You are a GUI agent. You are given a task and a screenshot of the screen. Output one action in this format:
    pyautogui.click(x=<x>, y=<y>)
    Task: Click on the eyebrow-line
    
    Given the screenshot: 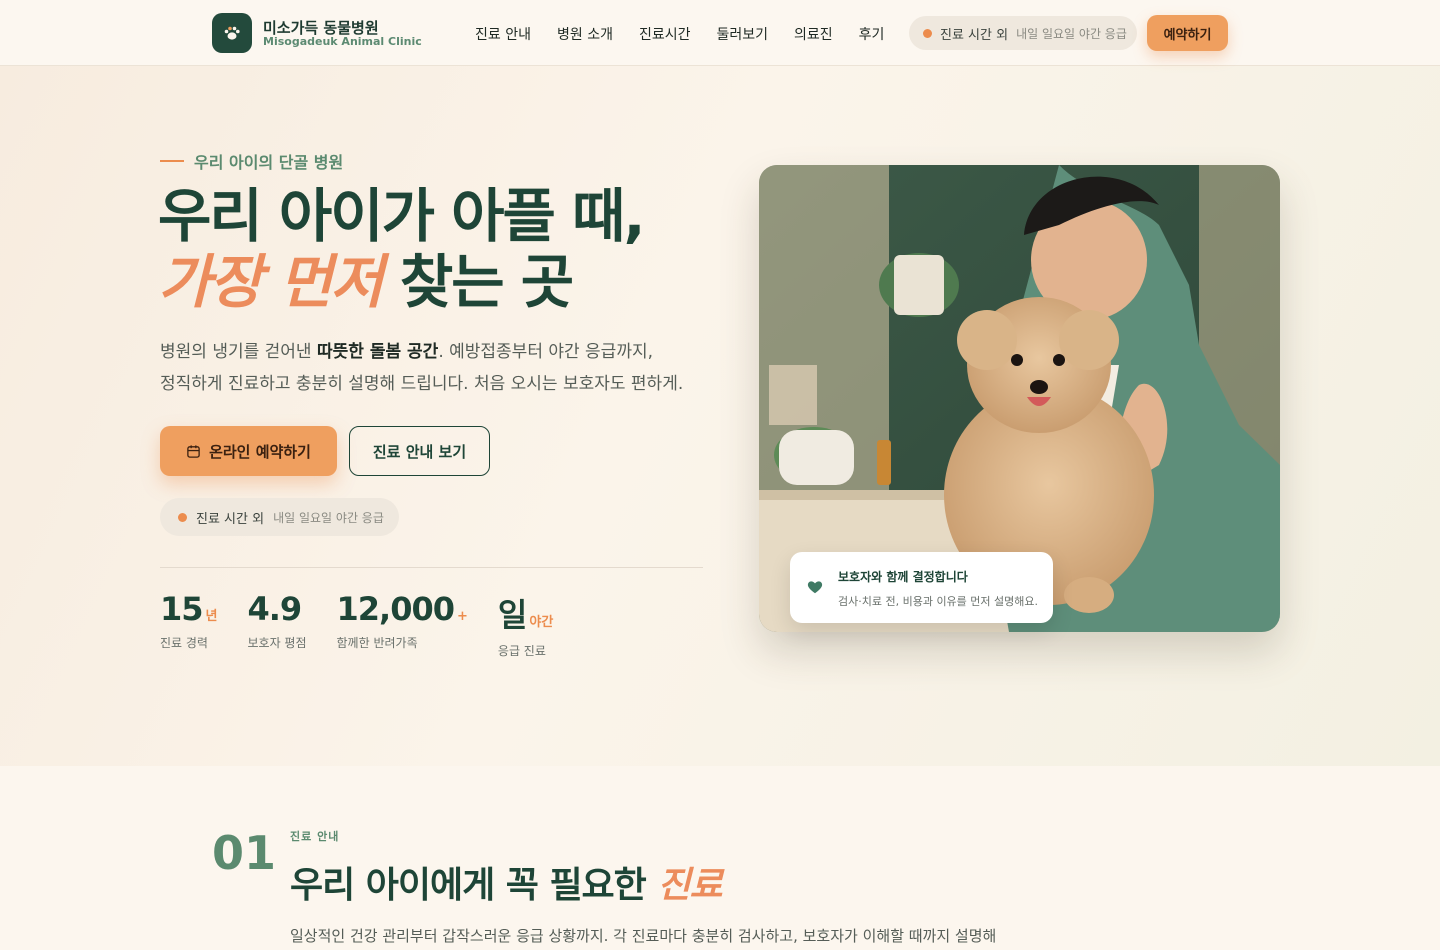 What is the action you would take?
    pyautogui.click(x=172, y=161)
    